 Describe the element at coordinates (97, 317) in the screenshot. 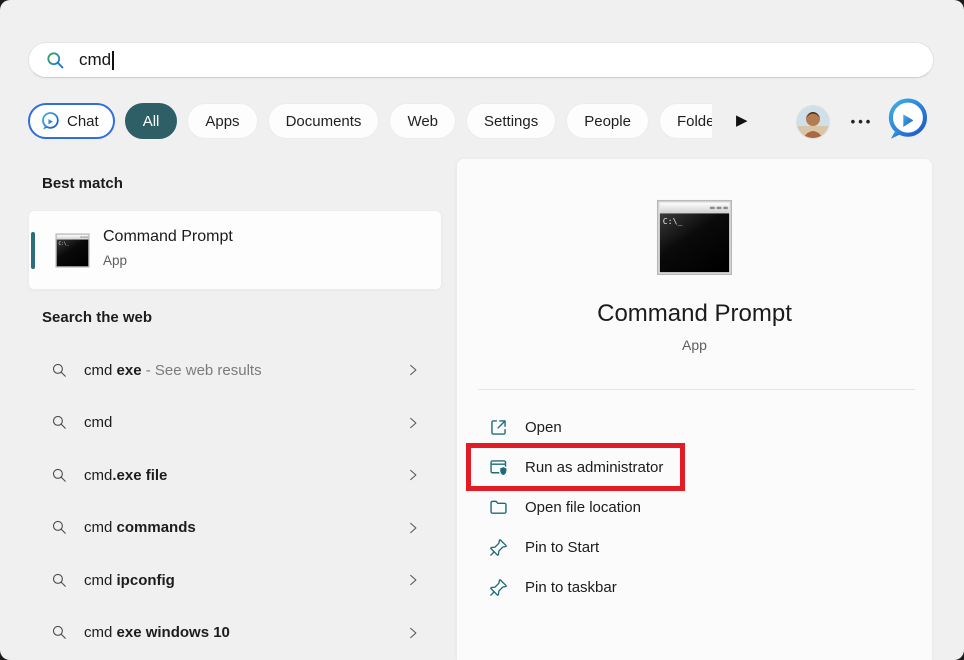

I see `search-the-web-heading: Search the web` at that location.